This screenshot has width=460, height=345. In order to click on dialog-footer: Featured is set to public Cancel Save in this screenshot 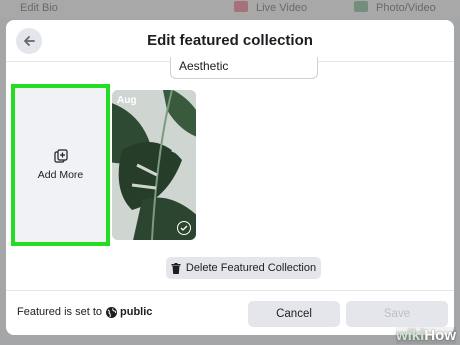, I will do `click(230, 312)`.